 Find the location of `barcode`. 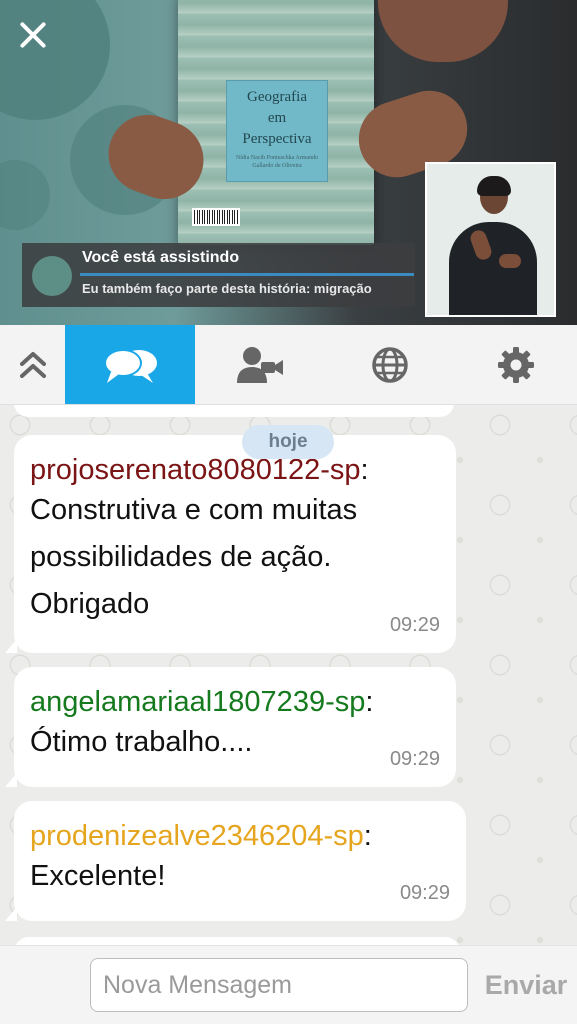

barcode is located at coordinates (216, 217).